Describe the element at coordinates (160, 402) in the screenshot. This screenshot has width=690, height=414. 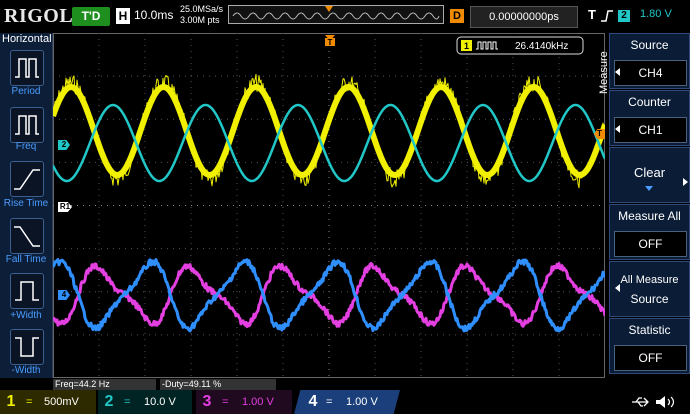
I see `ch2-scale: 10.0 V` at that location.